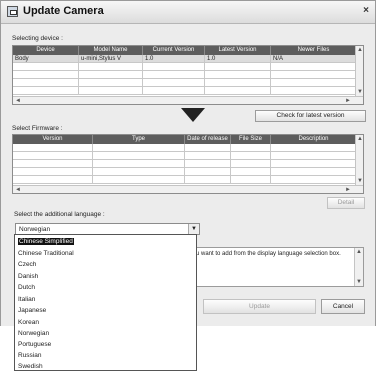 The image size is (376, 373). Describe the element at coordinates (314, 139) in the screenshot. I see `column-header-description: Description` at that location.